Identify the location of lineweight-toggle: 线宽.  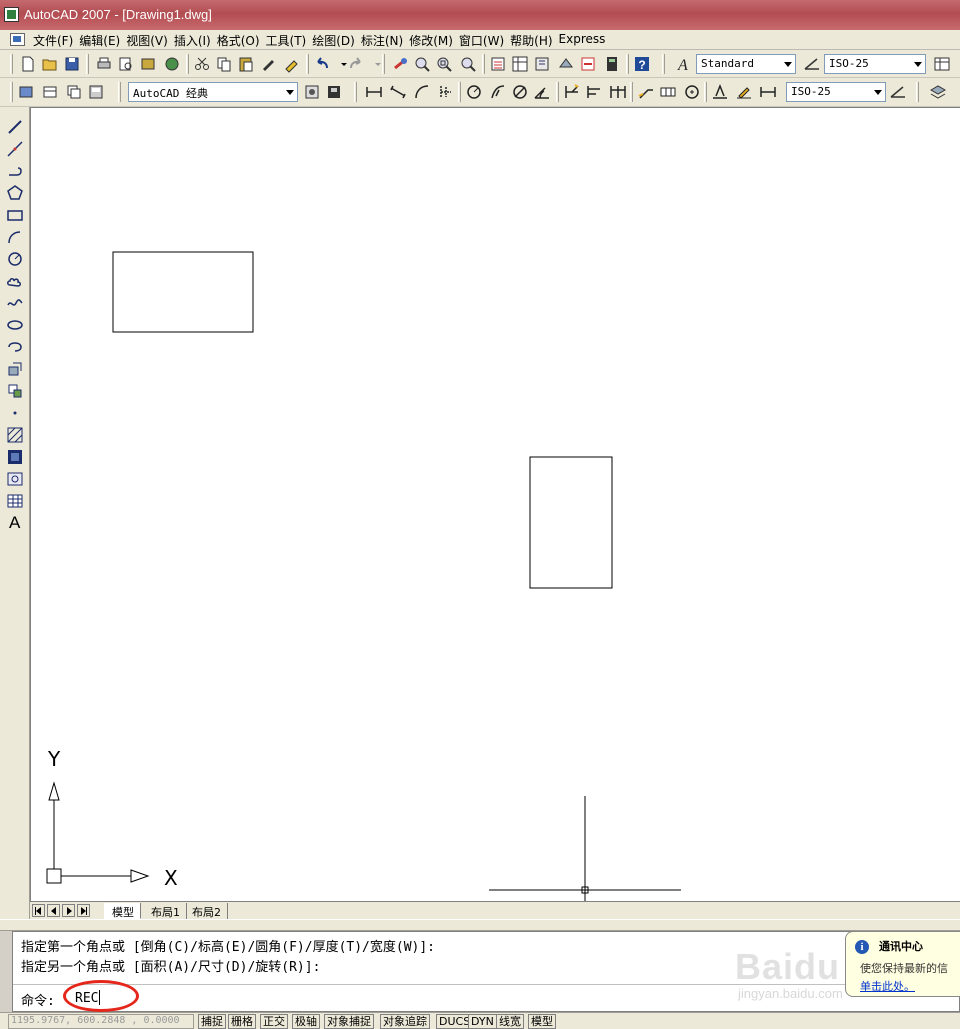
(510, 1021).